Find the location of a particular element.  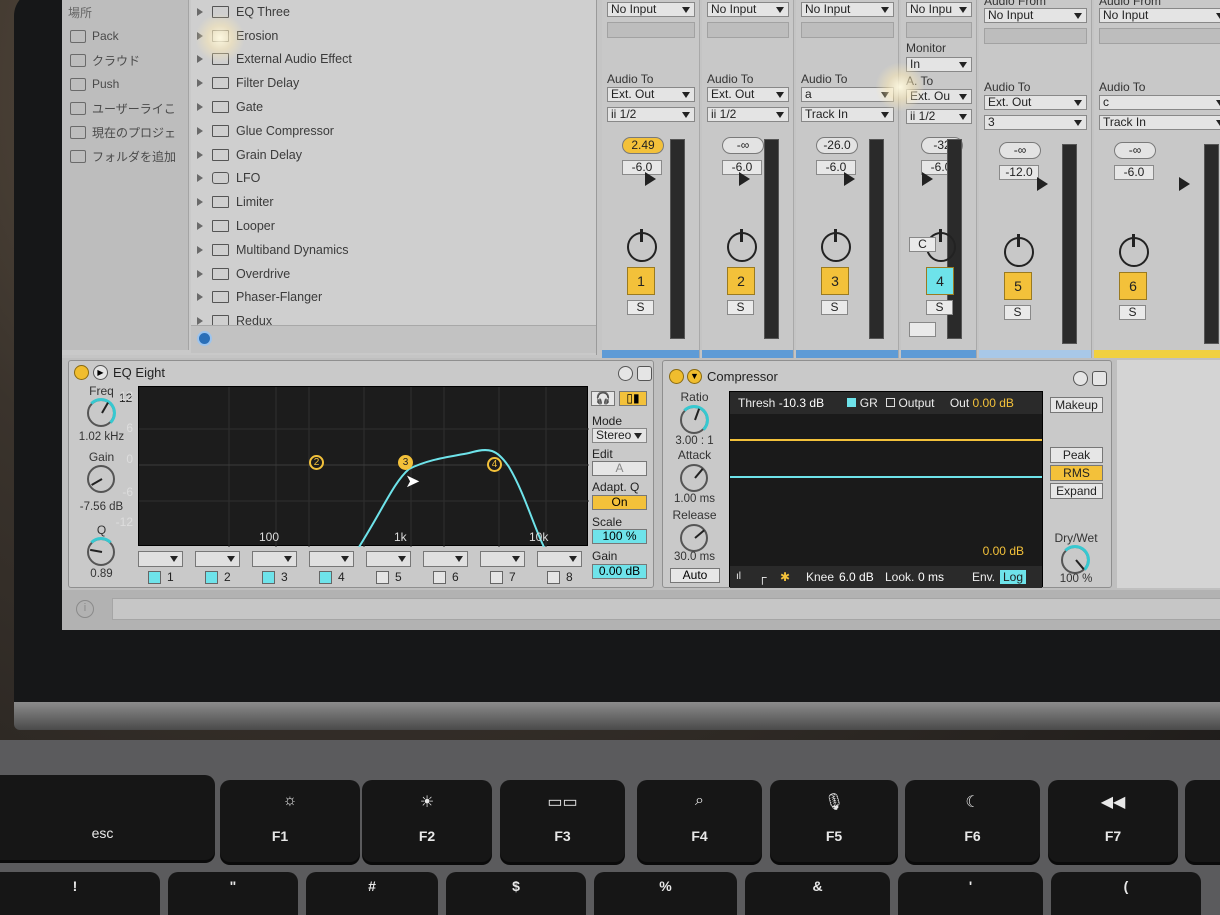

spectrum-icon: ▯▮ is located at coordinates (633, 398).